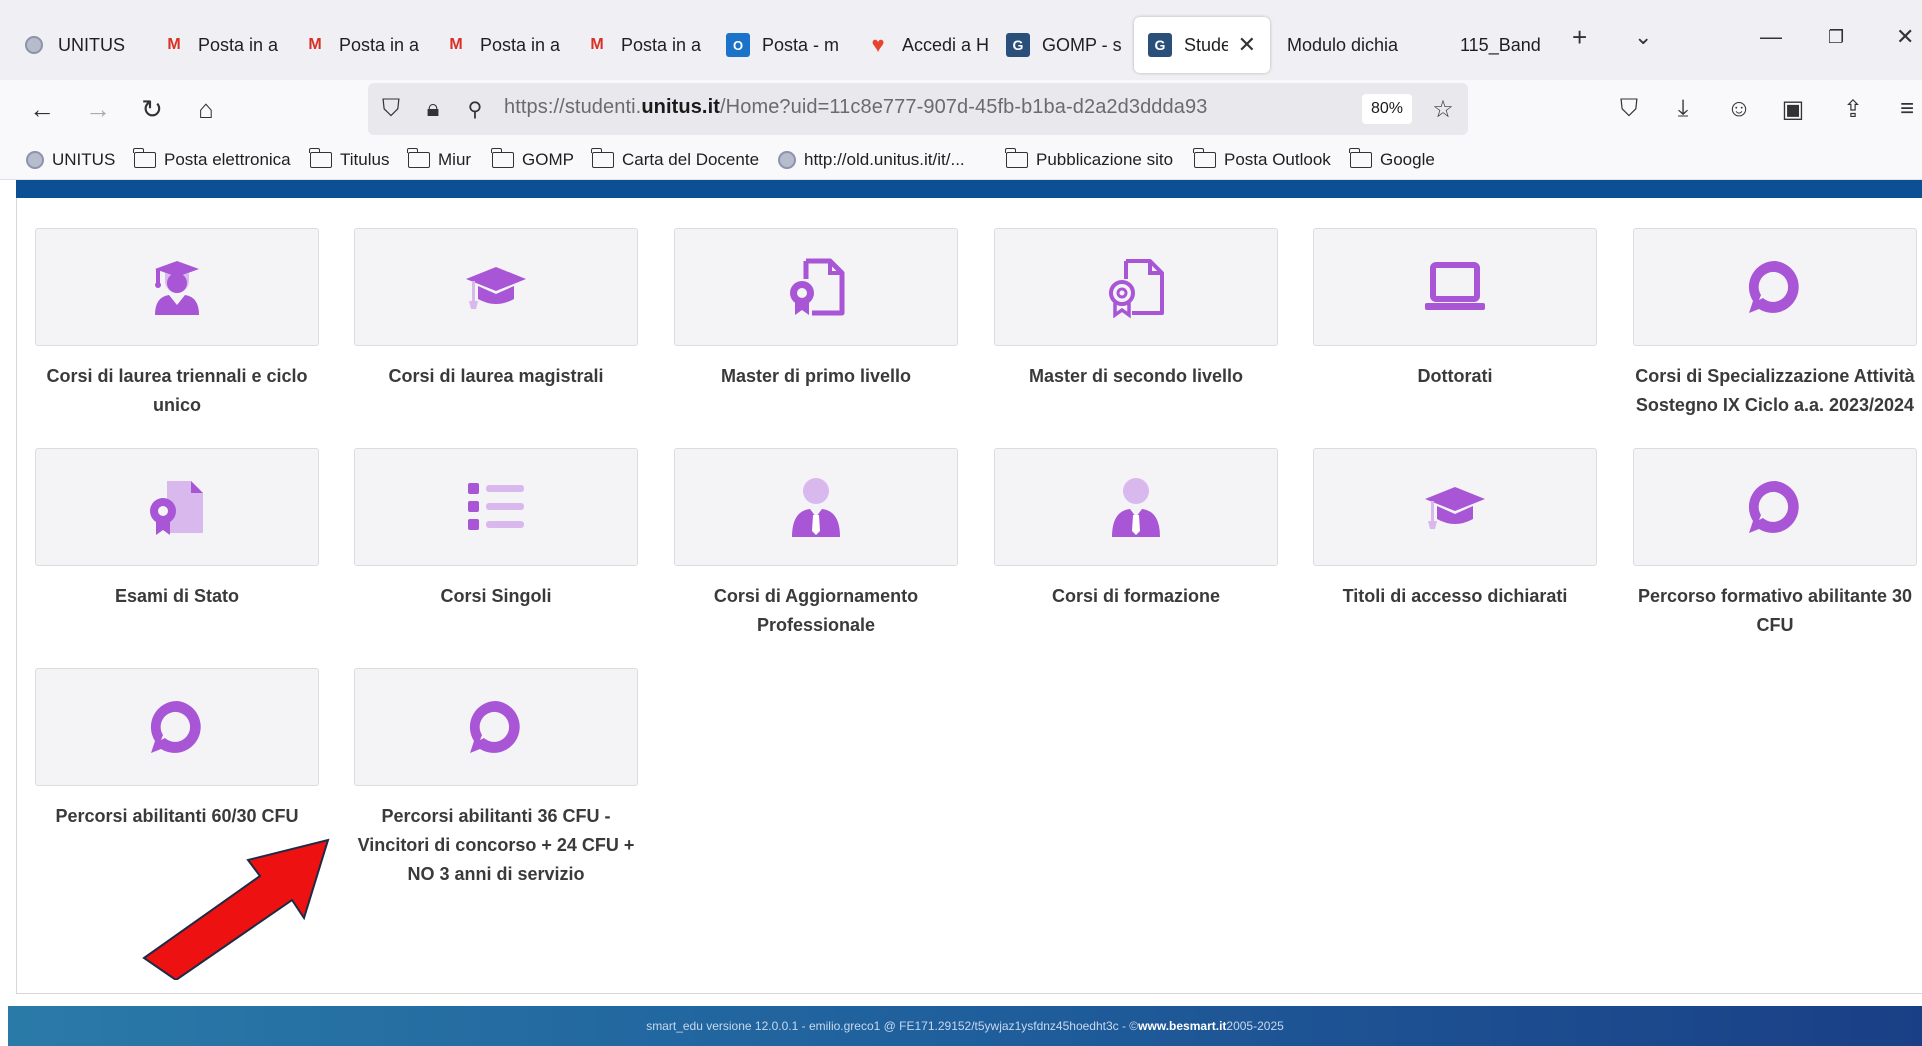  Describe the element at coordinates (349, 159) in the screenshot. I see `bookmark-titulus: Titulus` at that location.